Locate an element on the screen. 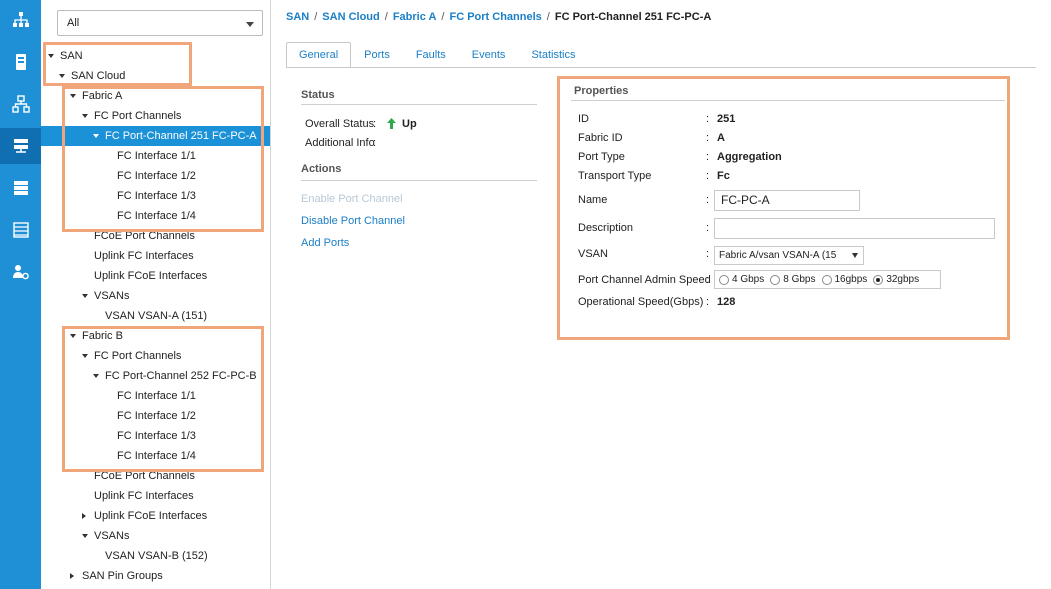  overall-status-value: Up is located at coordinates (409, 124).